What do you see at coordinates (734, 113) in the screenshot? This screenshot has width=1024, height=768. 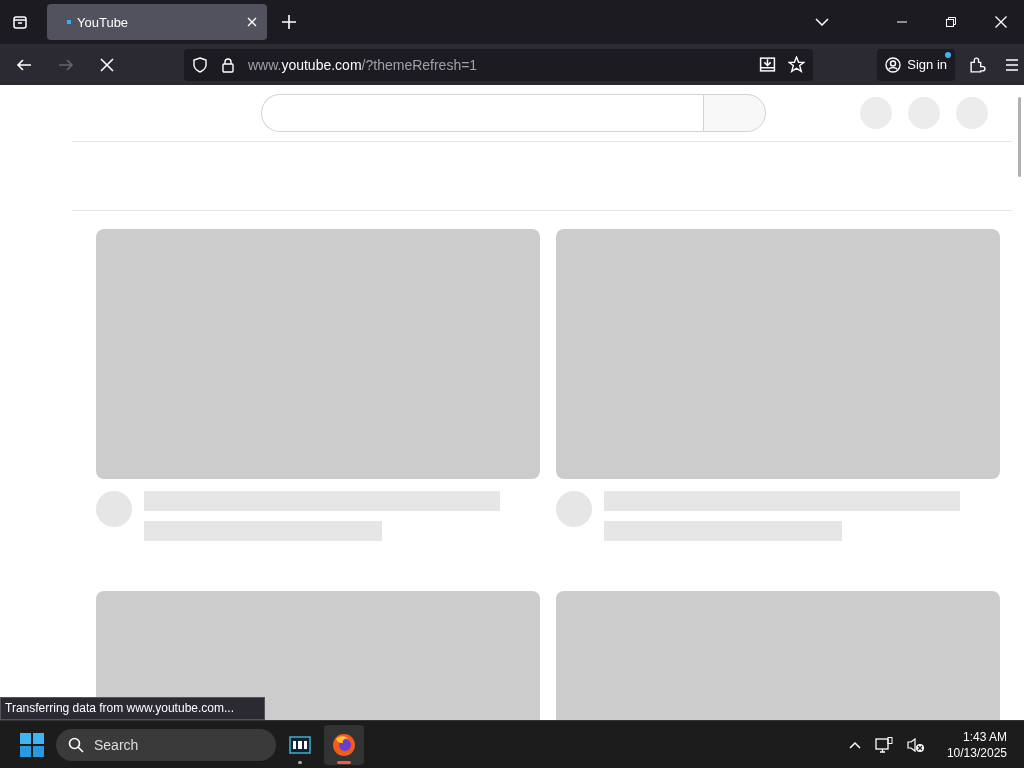 I see `search-button-placeholder` at bounding box center [734, 113].